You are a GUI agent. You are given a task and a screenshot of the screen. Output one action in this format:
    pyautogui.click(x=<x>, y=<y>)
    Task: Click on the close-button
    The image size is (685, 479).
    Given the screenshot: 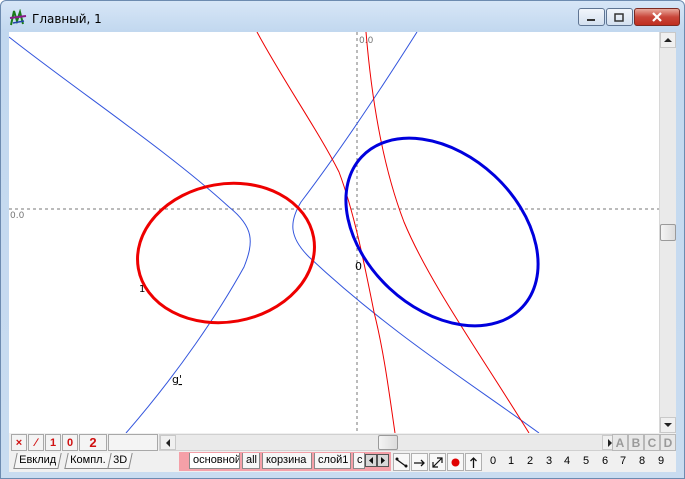 What is the action you would take?
    pyautogui.click(x=657, y=17)
    